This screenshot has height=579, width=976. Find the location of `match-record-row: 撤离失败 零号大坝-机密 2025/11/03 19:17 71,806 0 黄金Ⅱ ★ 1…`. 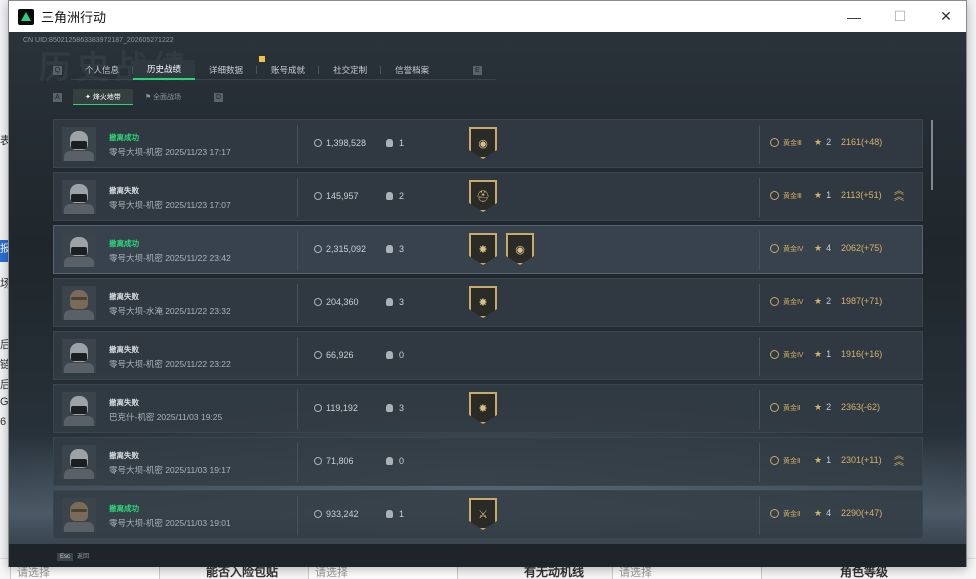

match-record-row: 撤离失败 零号大坝-机密 2025/11/03 19:17 71,806 0 黄金Ⅱ ★ 1… is located at coordinates (488, 461).